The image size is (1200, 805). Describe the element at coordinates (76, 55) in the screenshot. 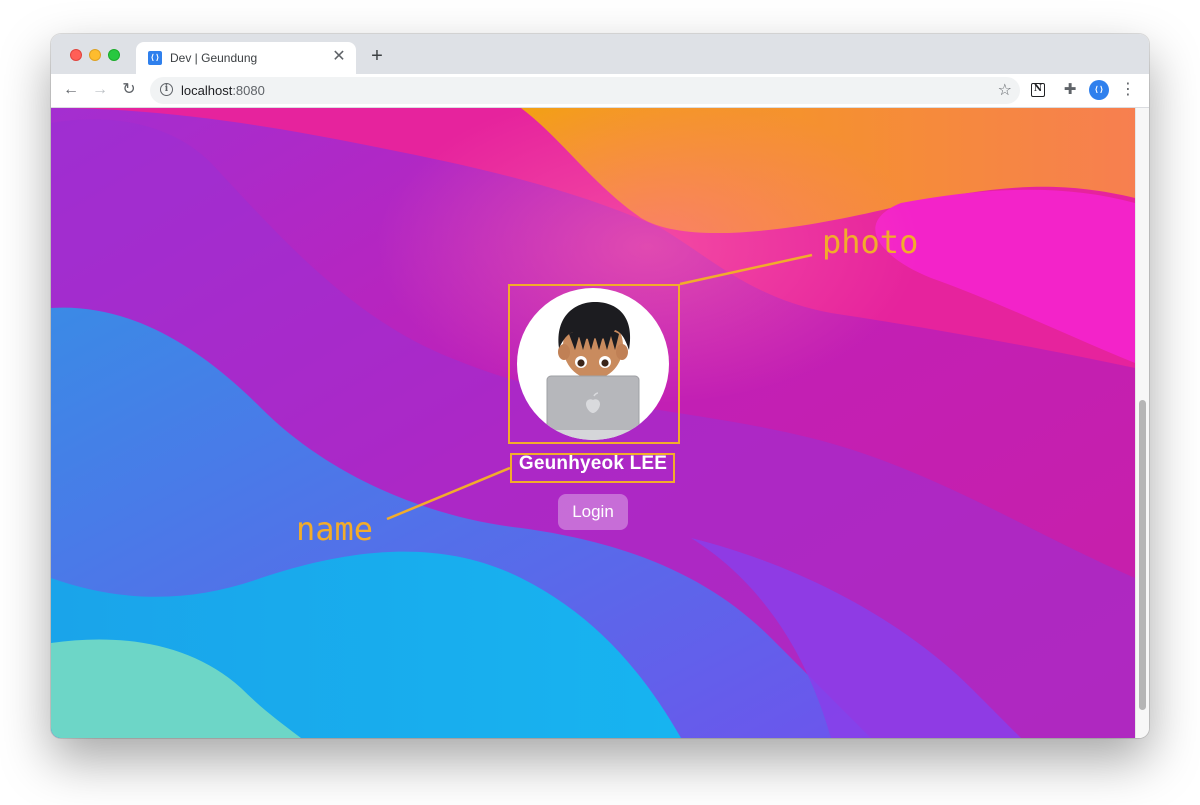

I see `close-window-button` at that location.